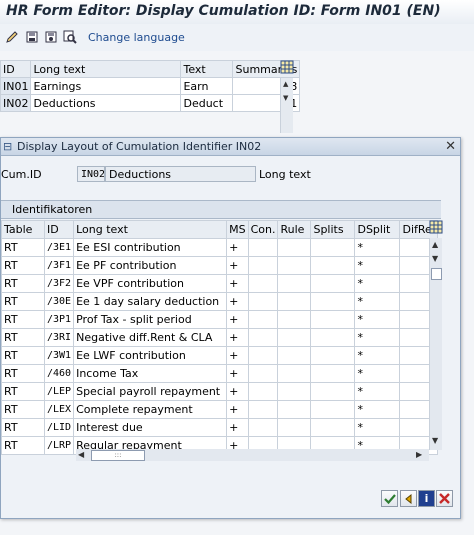 The image size is (474, 535). Describe the element at coordinates (333, 229) in the screenshot. I see `column-header-splits: Splits` at that location.